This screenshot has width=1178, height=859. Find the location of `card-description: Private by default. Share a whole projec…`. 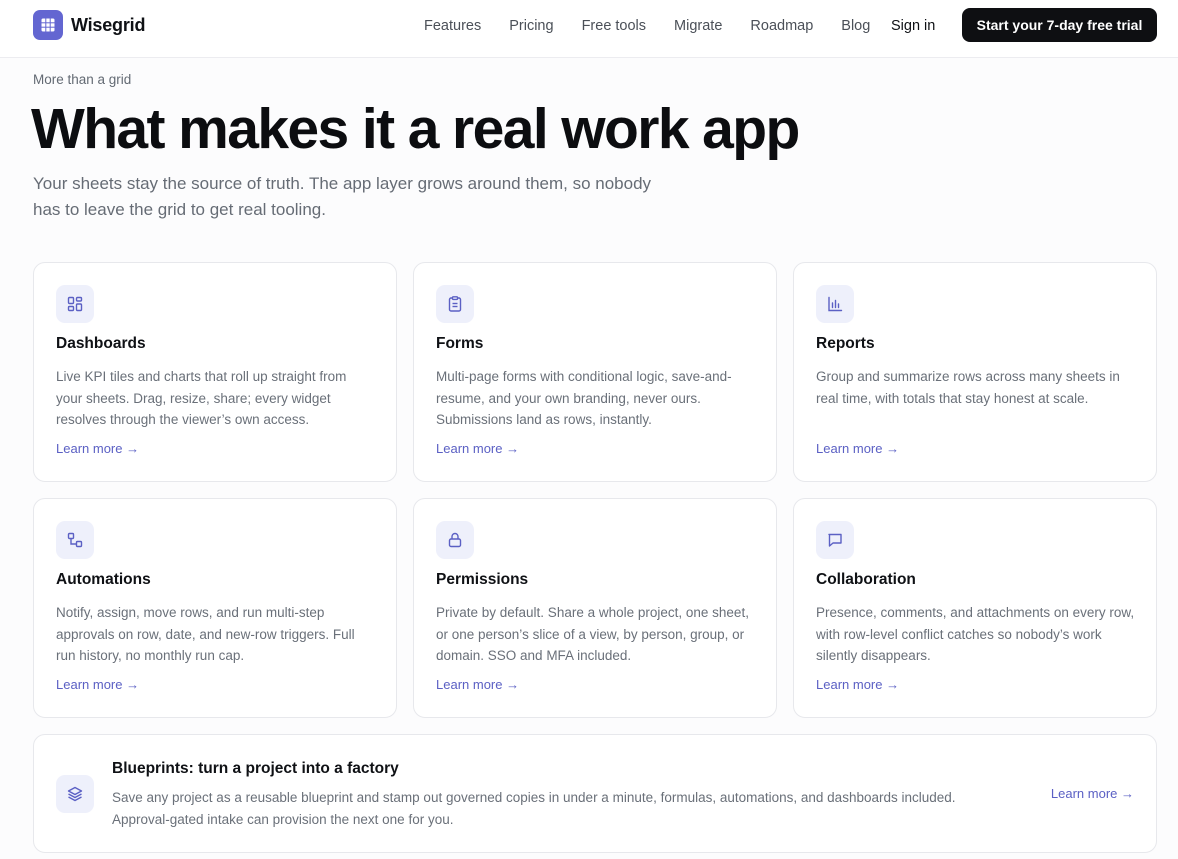

card-description: Private by default. Share a whole projec… is located at coordinates (592, 634).